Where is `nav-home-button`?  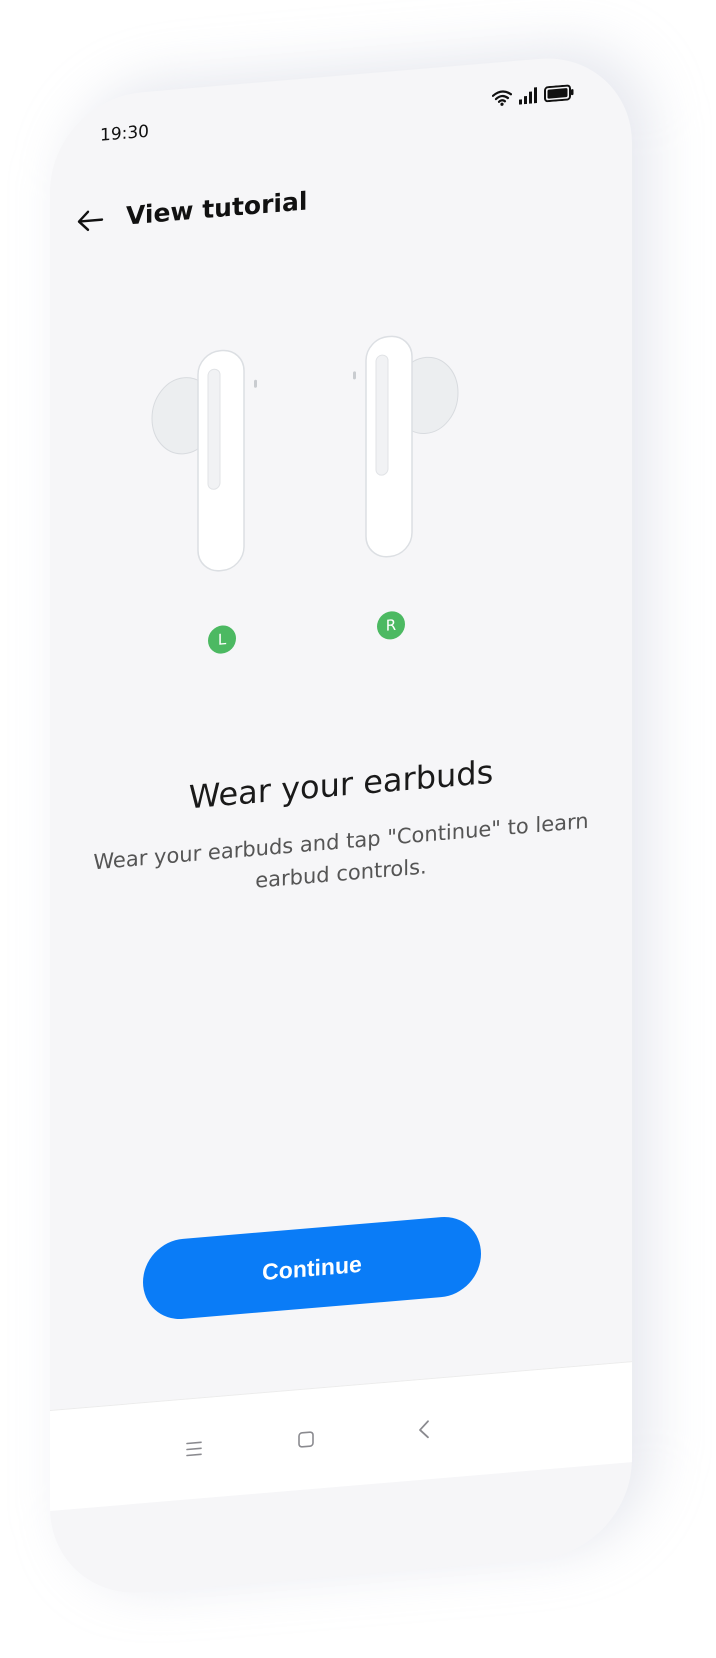 nav-home-button is located at coordinates (306, 1441).